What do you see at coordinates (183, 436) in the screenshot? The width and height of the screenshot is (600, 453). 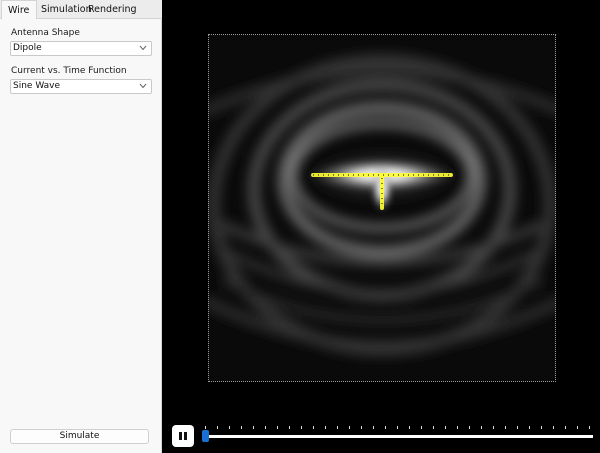 I see `pause-button` at bounding box center [183, 436].